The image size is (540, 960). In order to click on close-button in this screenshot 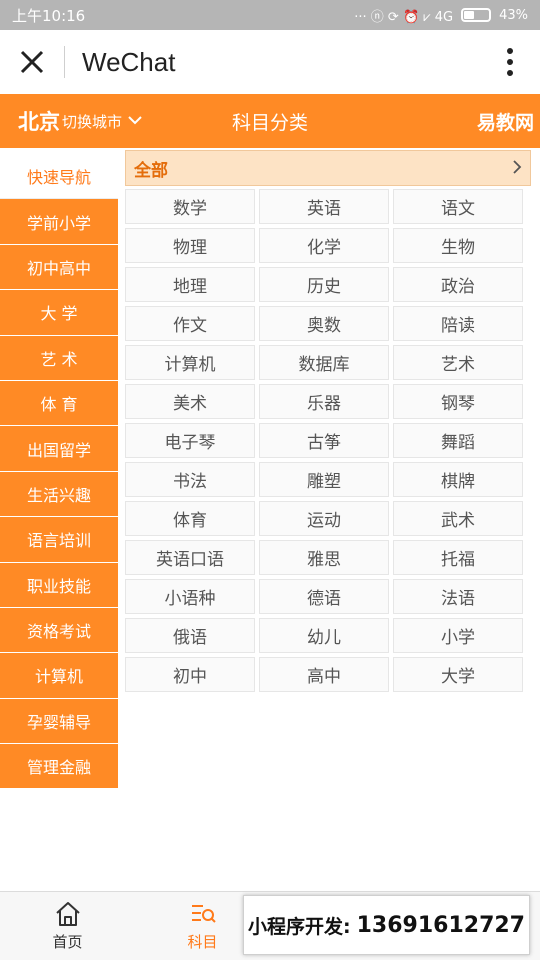, I will do `click(32, 62)`.